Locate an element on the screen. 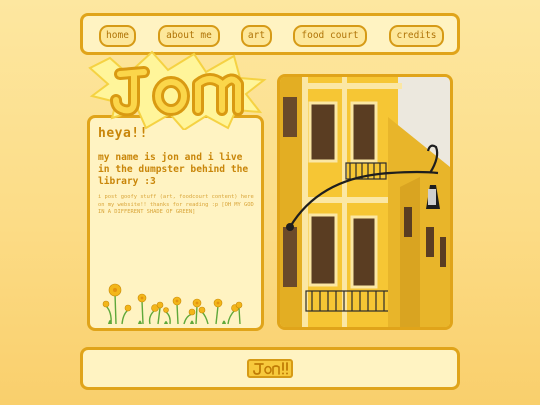 The height and width of the screenshot is (405, 540). footer-logo-badge: Jon!! is located at coordinates (270, 368).